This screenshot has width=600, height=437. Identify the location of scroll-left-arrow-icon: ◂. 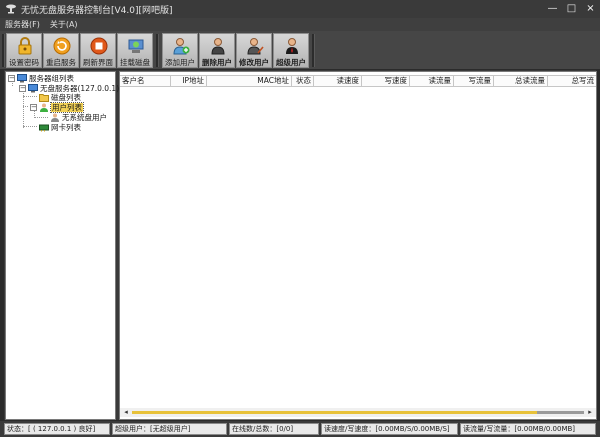
(126, 412).